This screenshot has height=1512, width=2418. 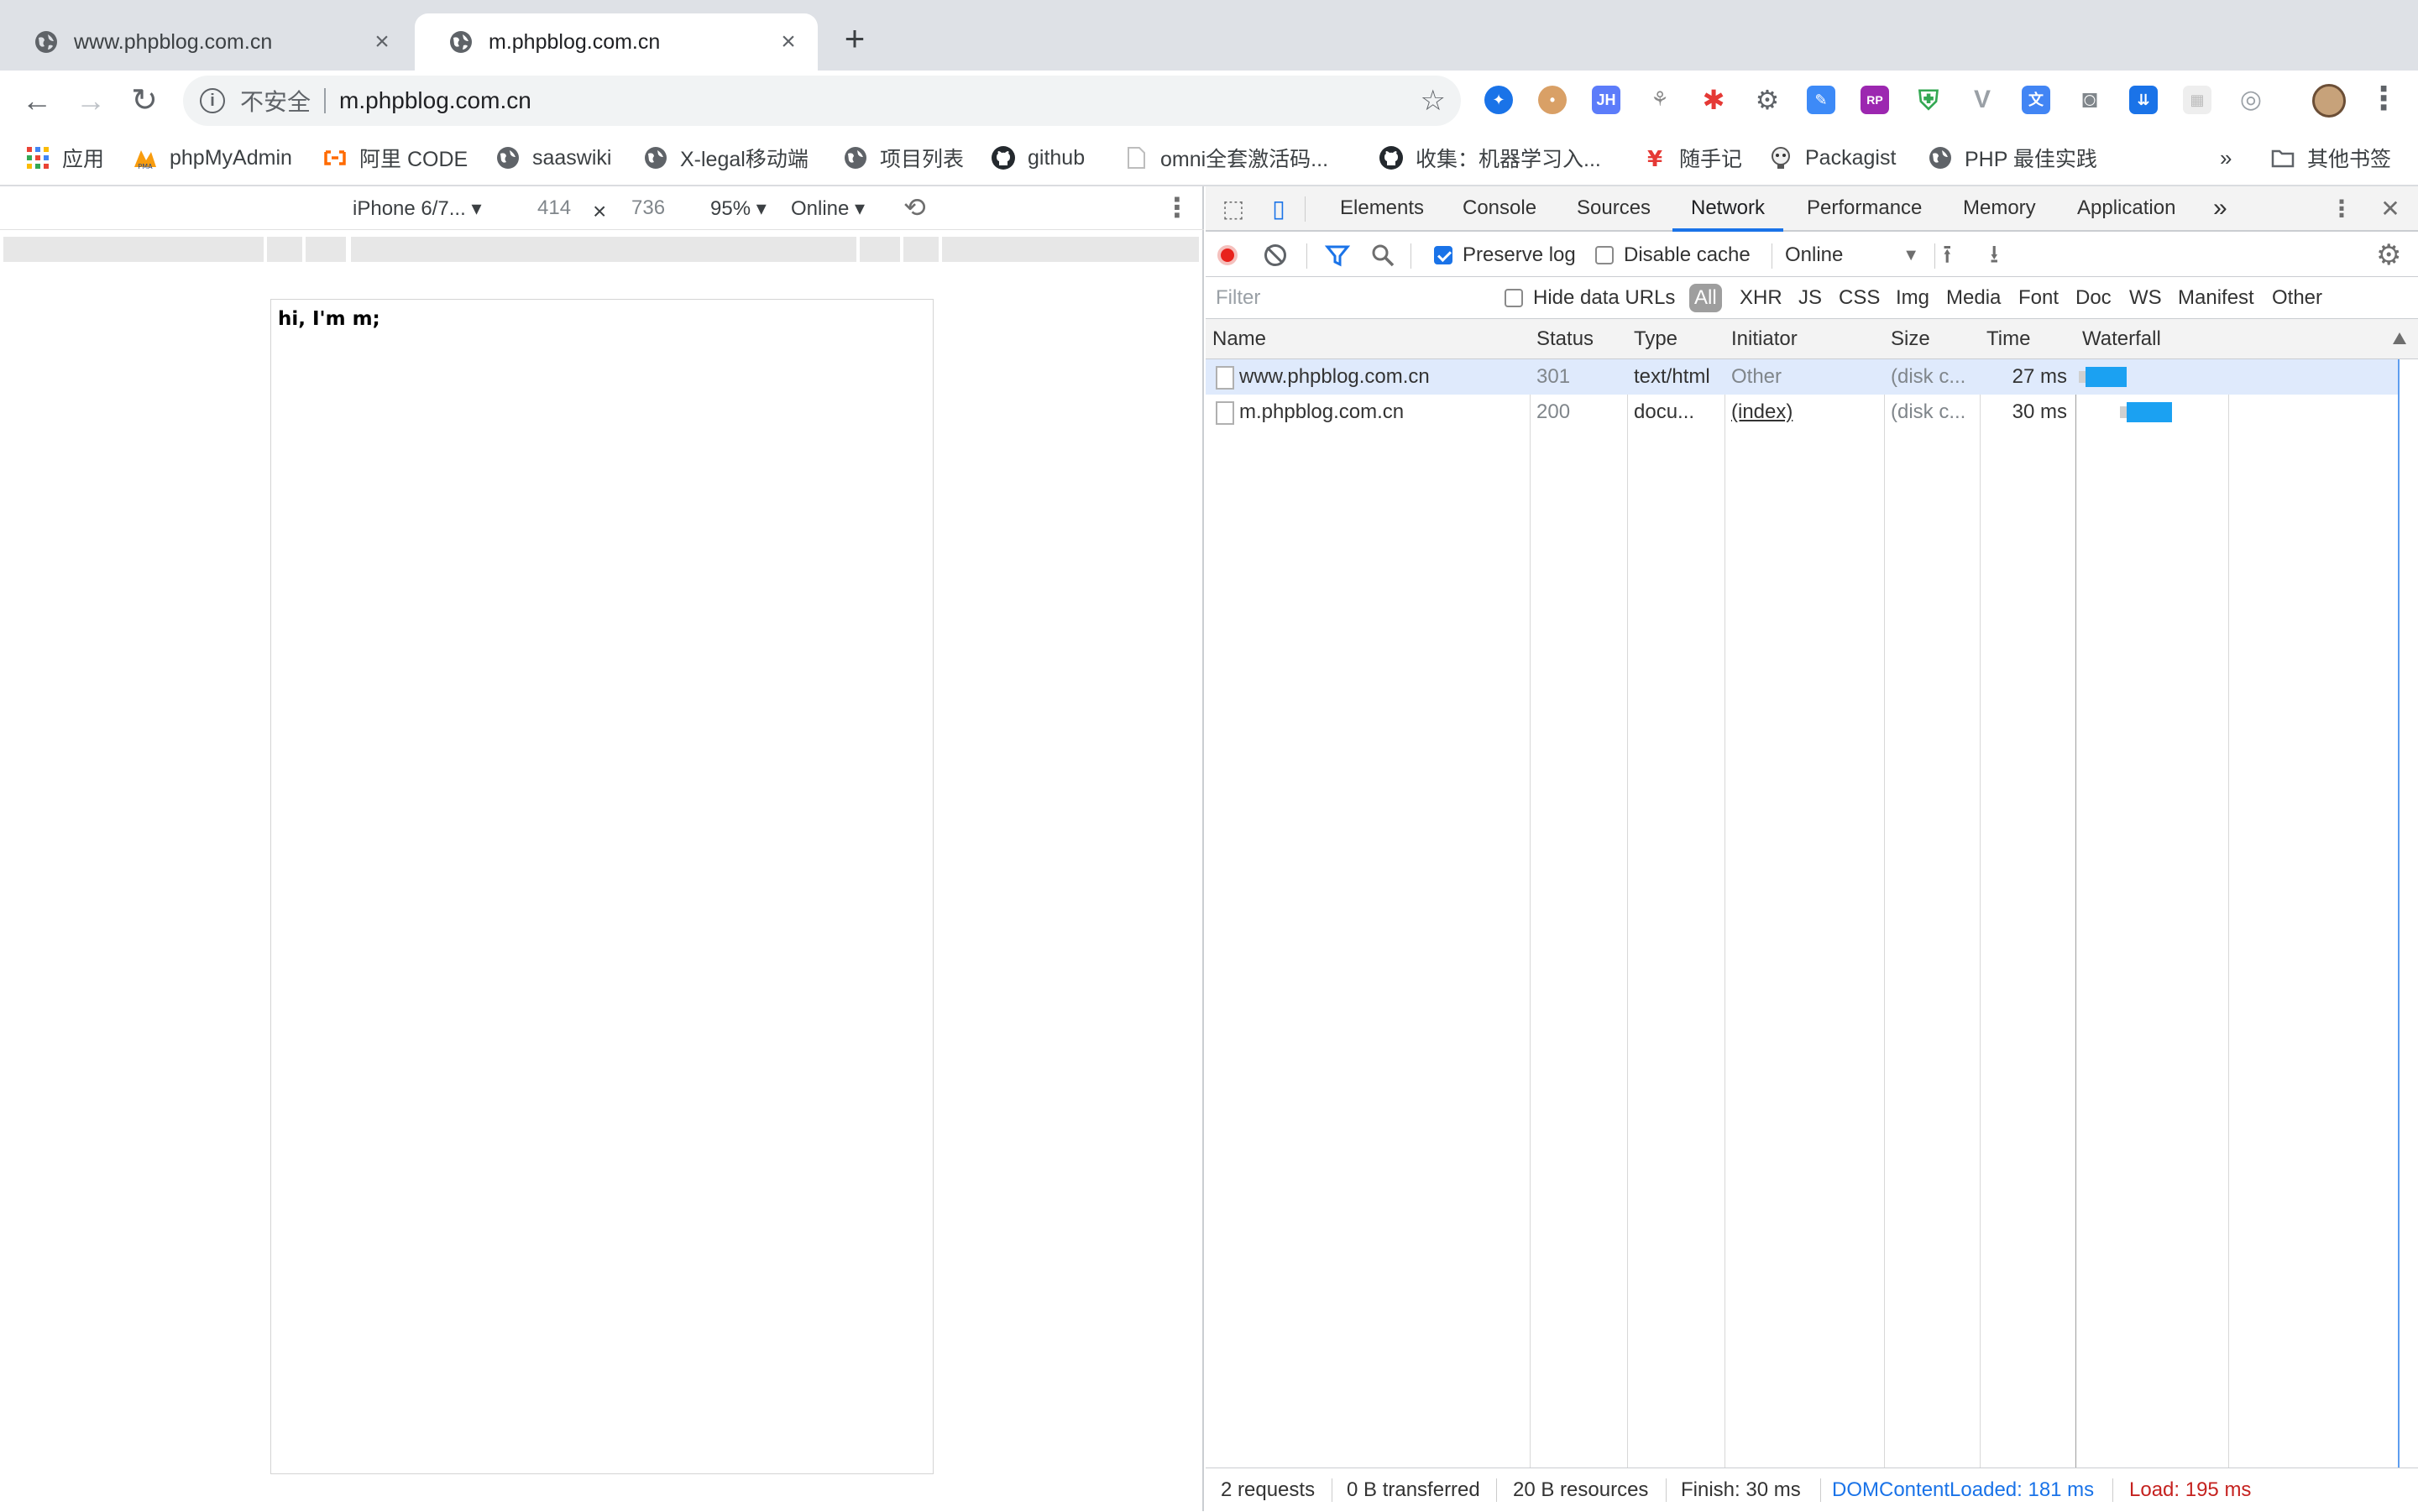 I want to click on close-devtools-icon: ✕, so click(x=2390, y=209).